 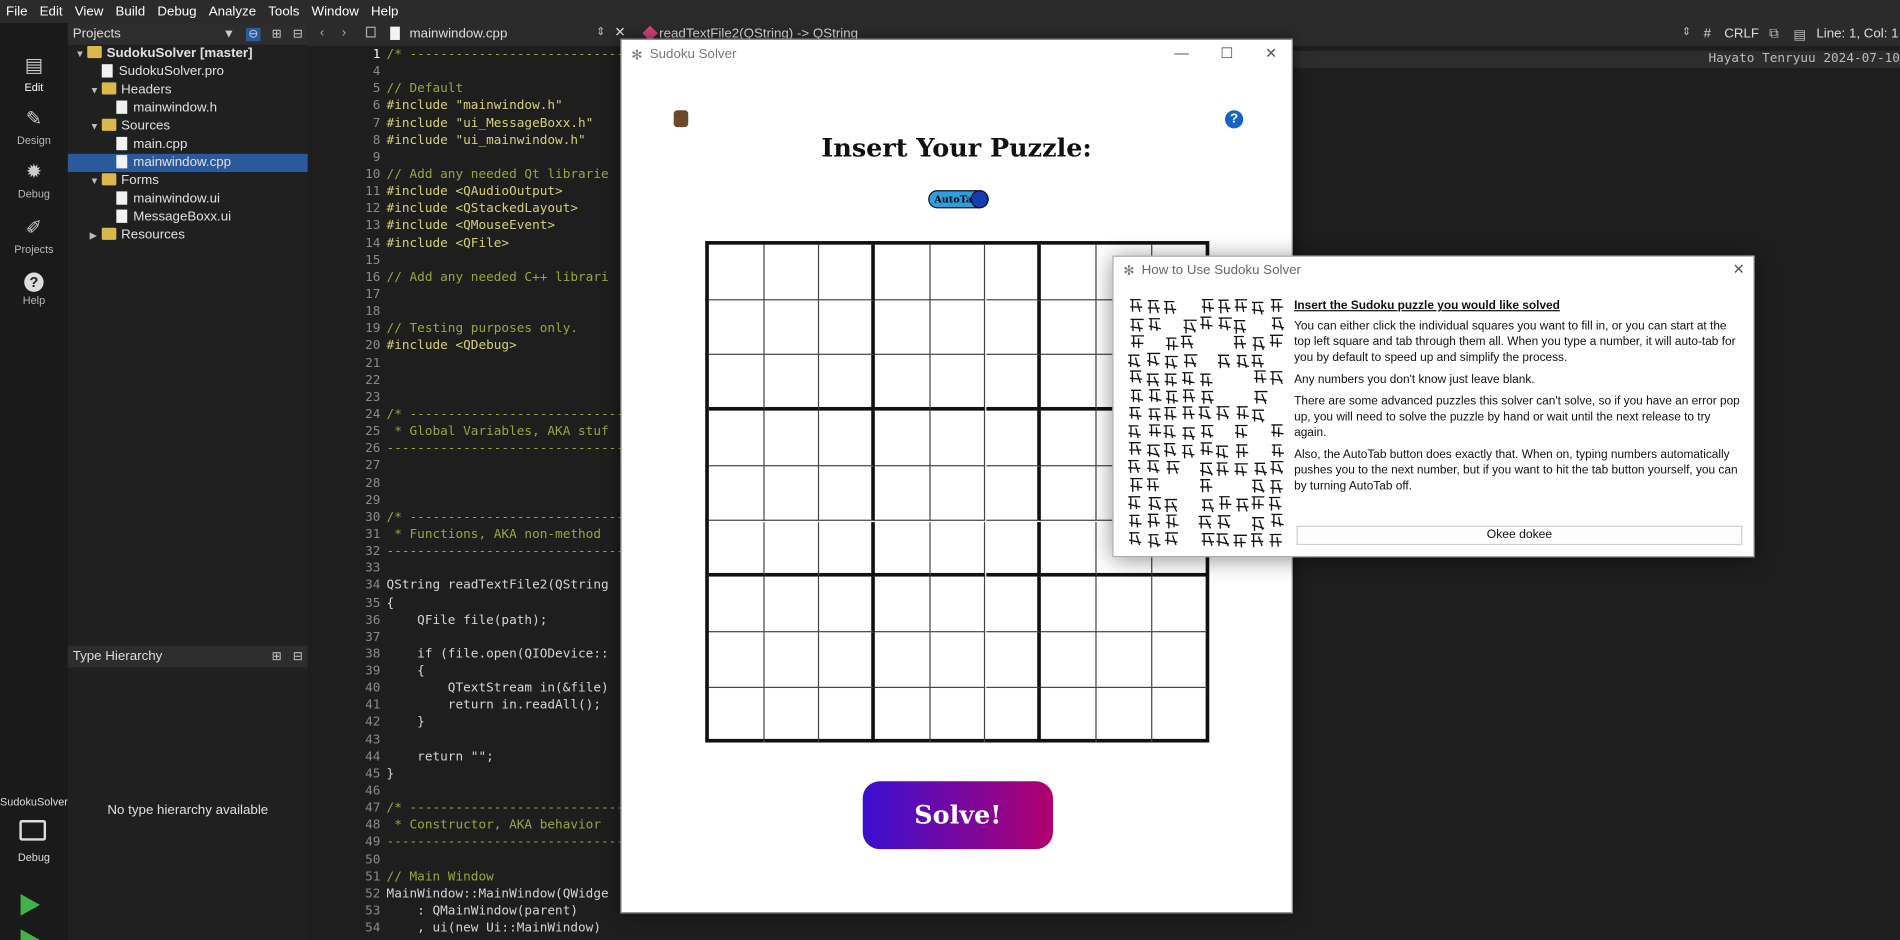 What do you see at coordinates (1226, 53) in the screenshot?
I see `maximize-icon: ☐` at bounding box center [1226, 53].